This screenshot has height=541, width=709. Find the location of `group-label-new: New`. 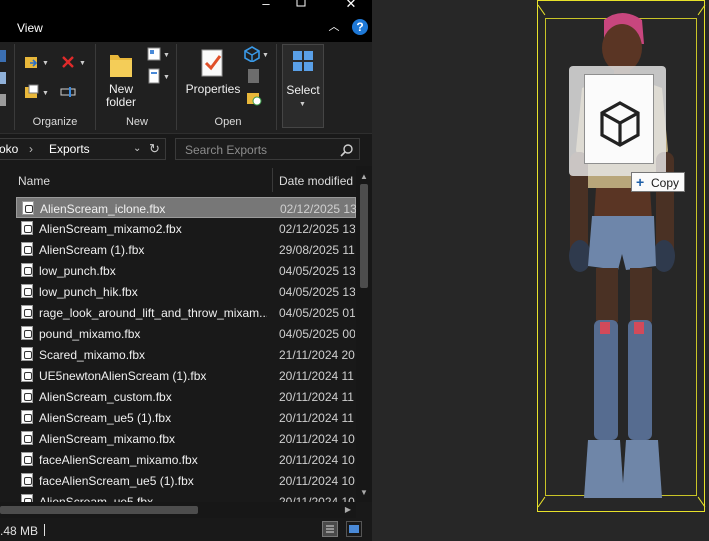

group-label-new: New is located at coordinates (136, 122).